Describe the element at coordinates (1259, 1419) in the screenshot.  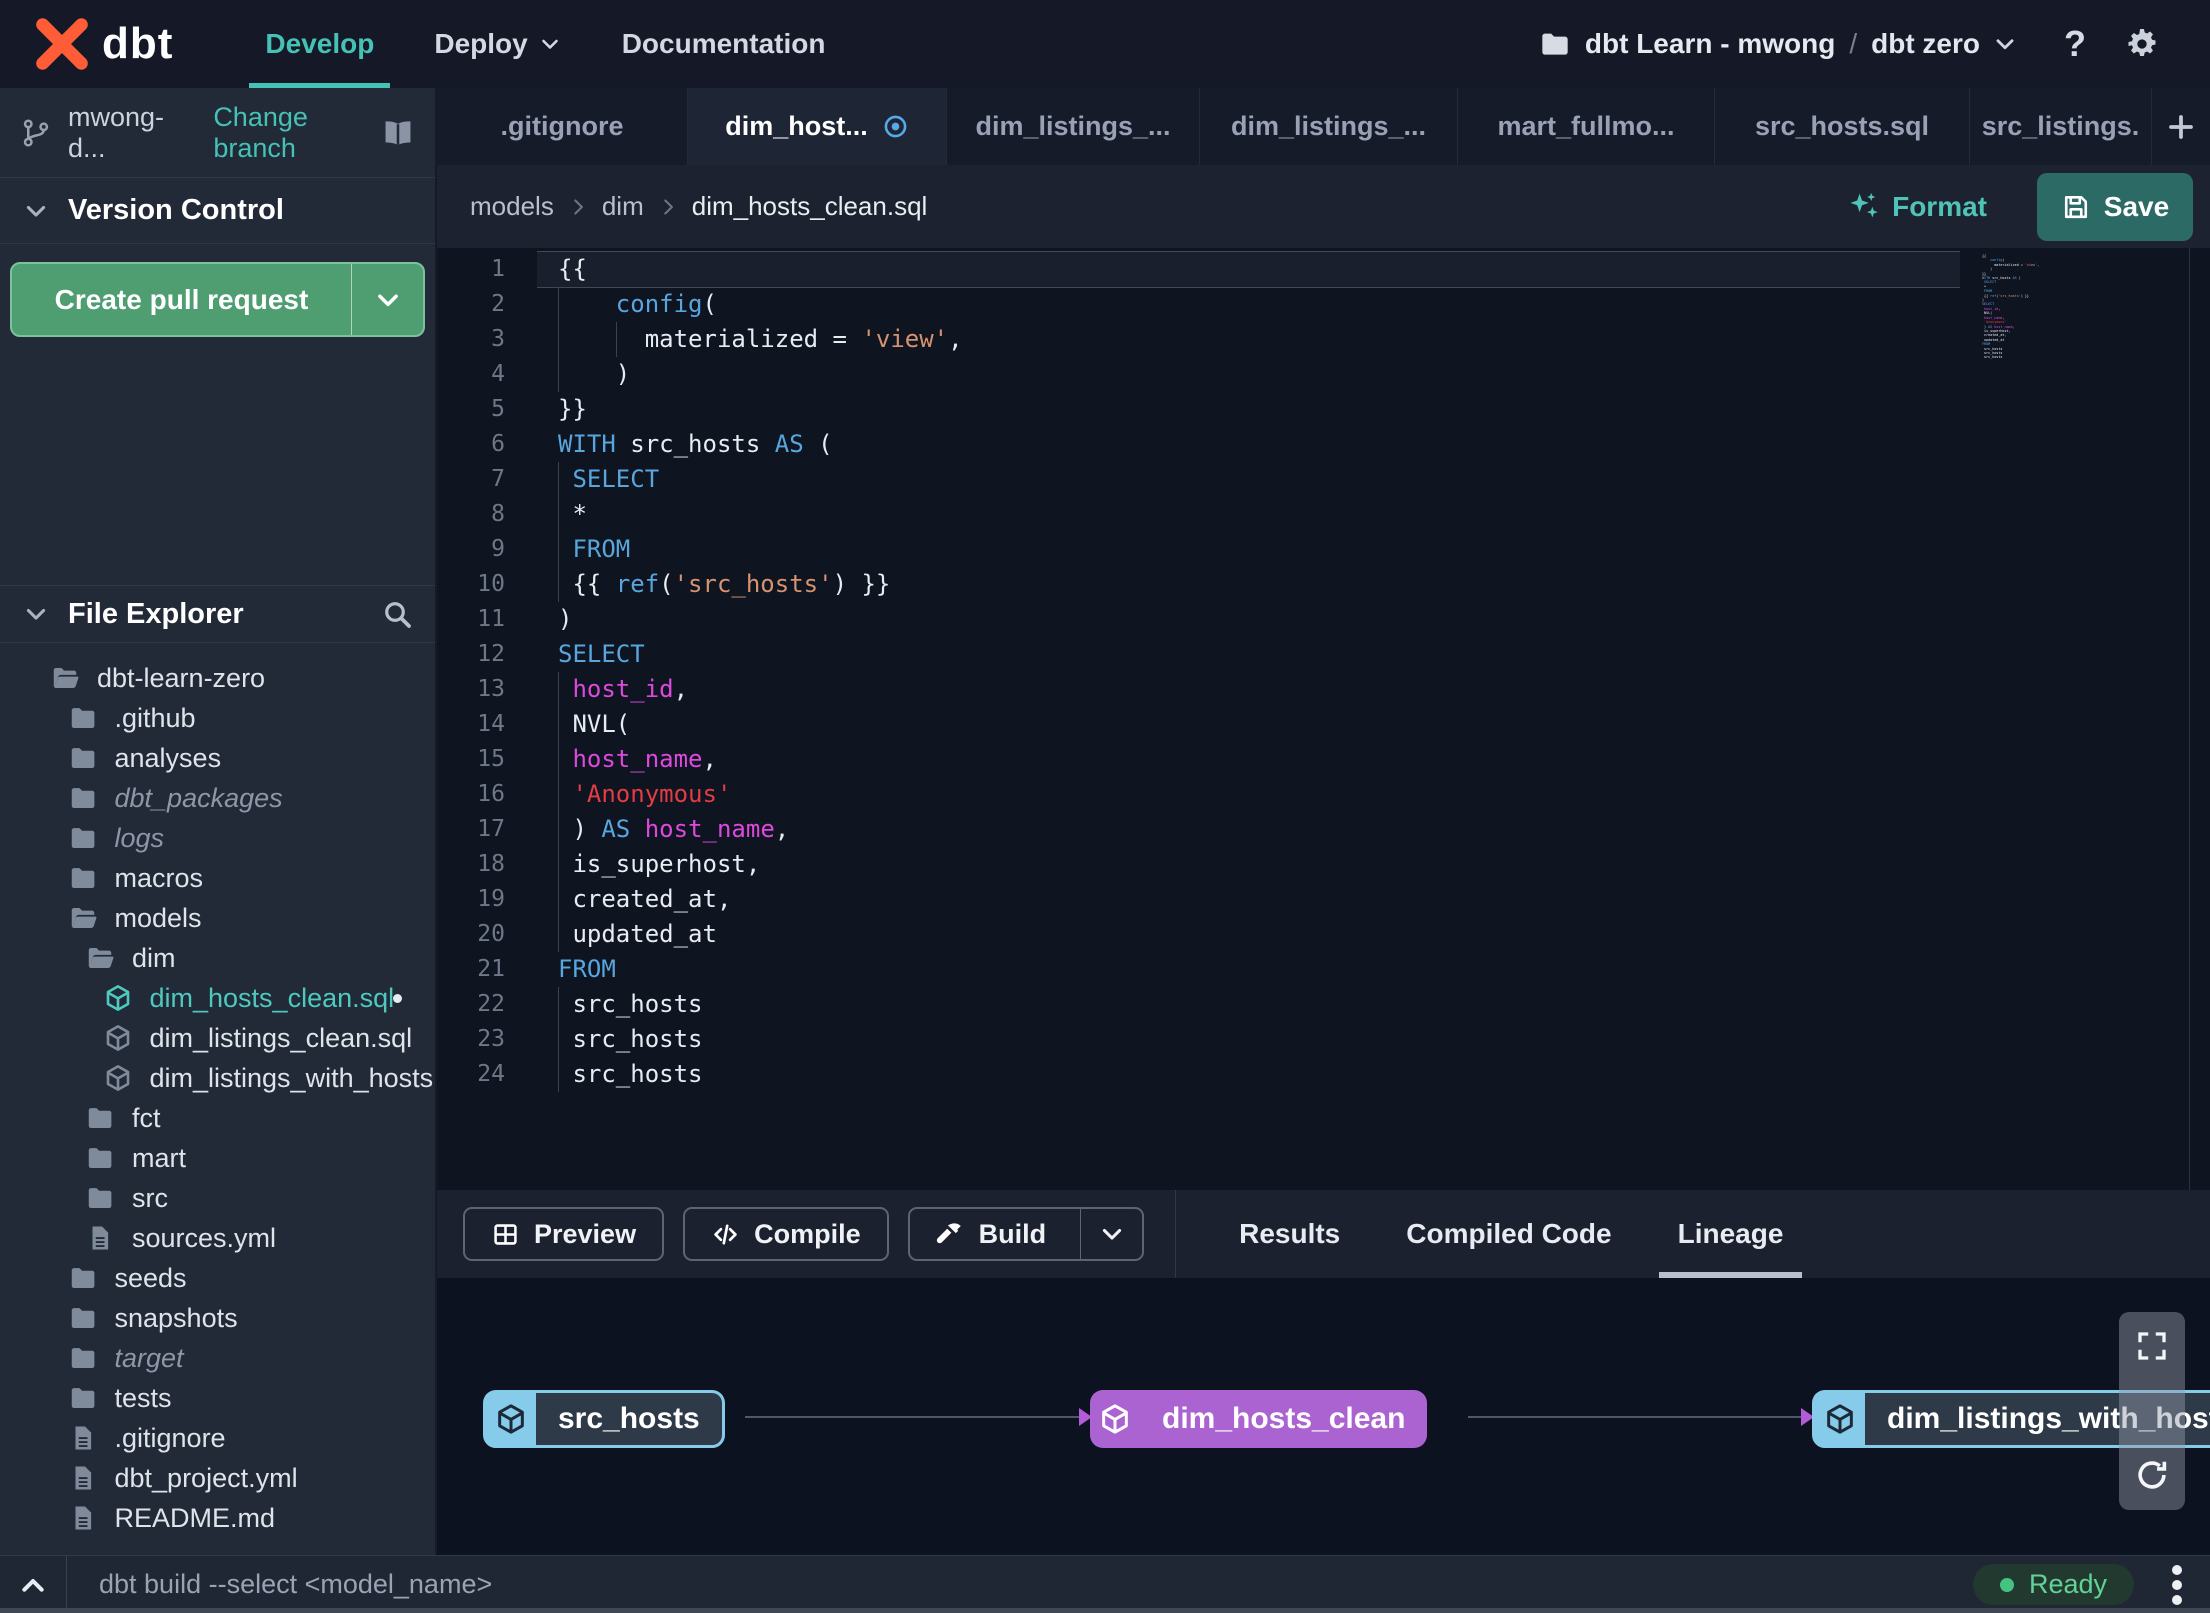
I see `lineage-node-dim-hosts-clean: dim_hosts_clean` at that location.